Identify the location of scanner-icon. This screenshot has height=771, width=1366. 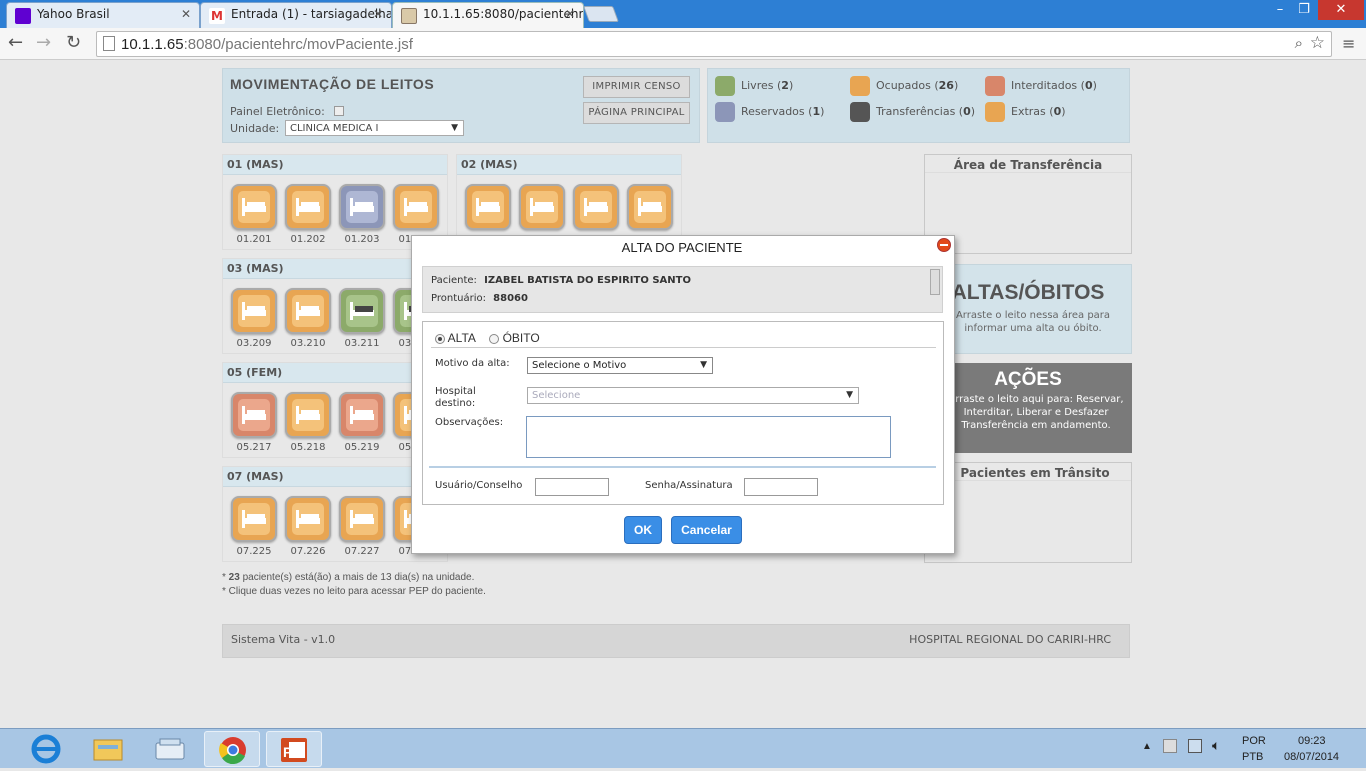
(170, 749).